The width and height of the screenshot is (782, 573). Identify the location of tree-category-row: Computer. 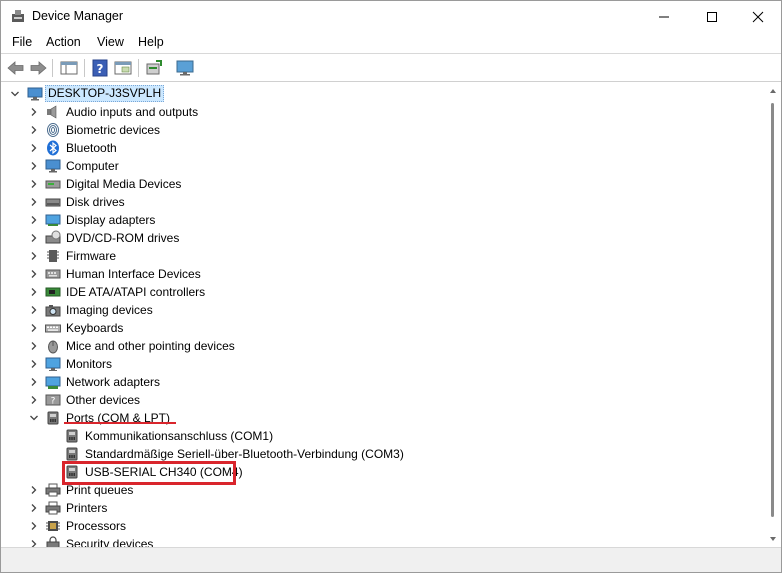
(381, 166).